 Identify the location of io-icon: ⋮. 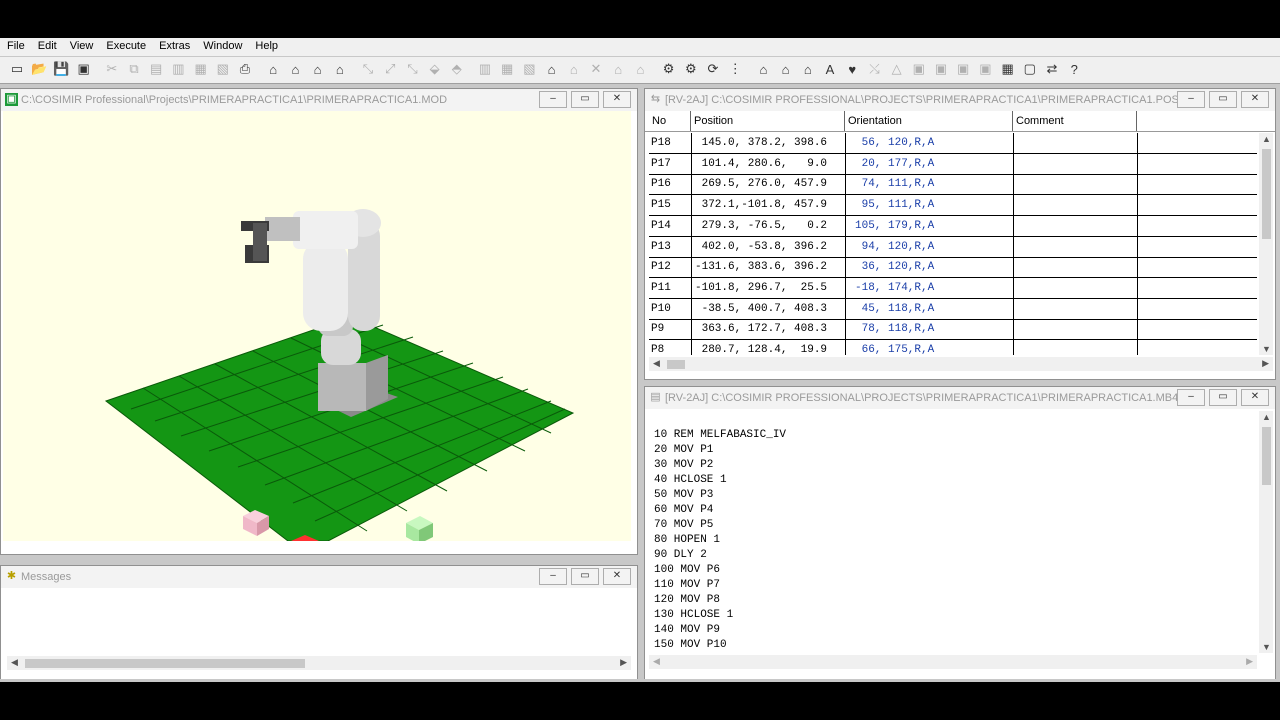
(735, 69).